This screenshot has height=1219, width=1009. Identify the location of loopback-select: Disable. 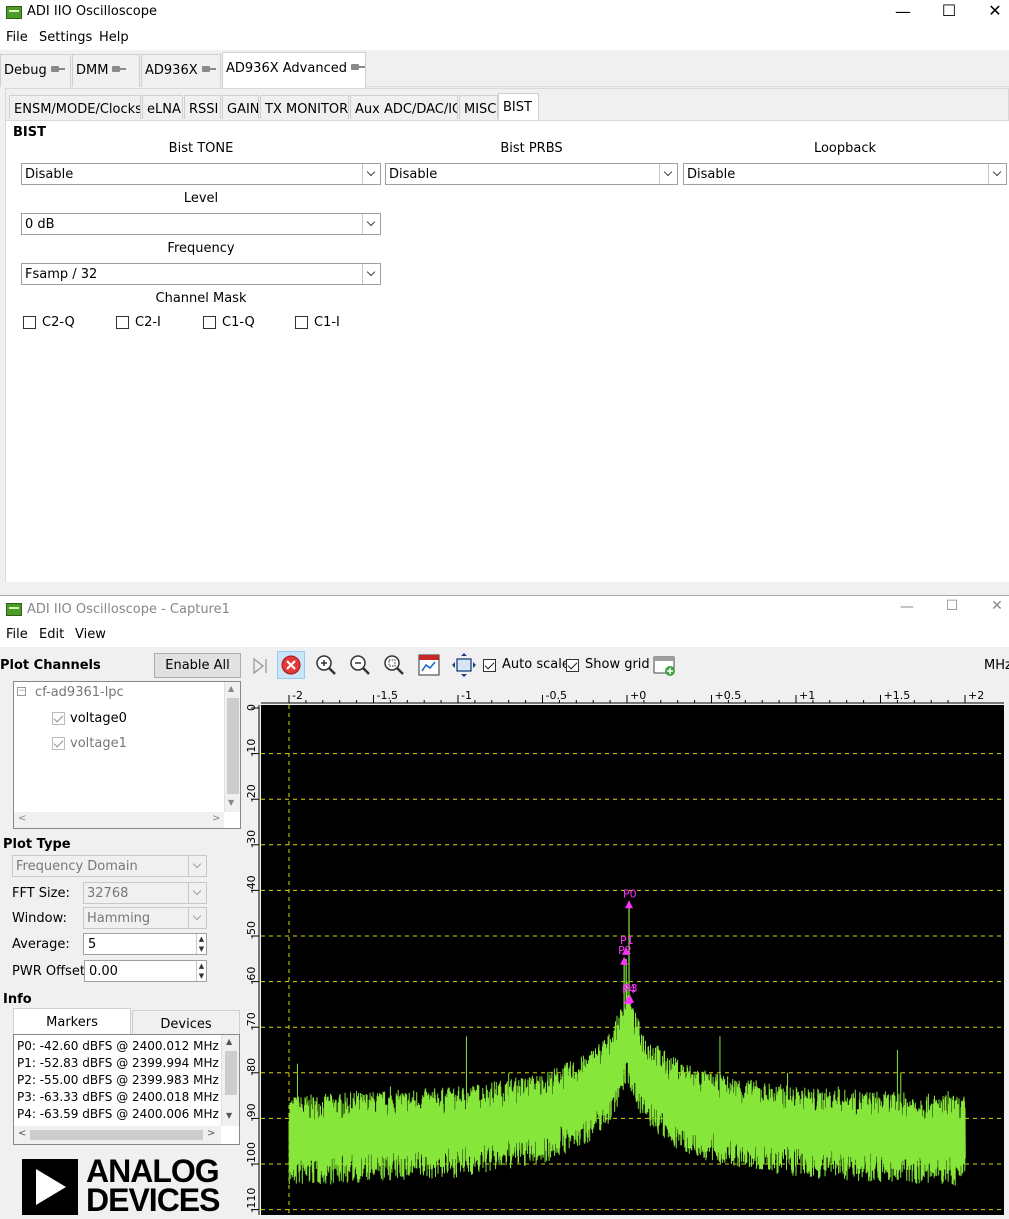
(845, 174).